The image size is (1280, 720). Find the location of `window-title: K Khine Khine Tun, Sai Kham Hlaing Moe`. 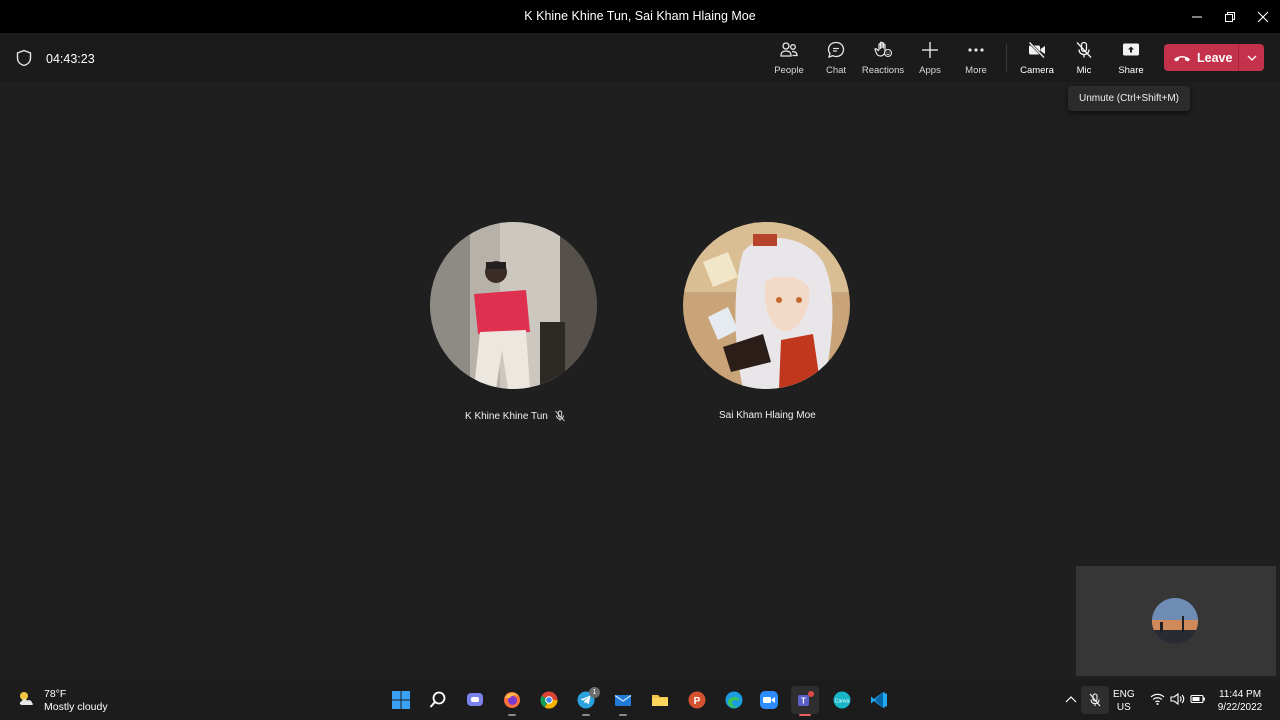

window-title: K Khine Khine Tun, Sai Kham Hlaing Moe is located at coordinates (640, 16).